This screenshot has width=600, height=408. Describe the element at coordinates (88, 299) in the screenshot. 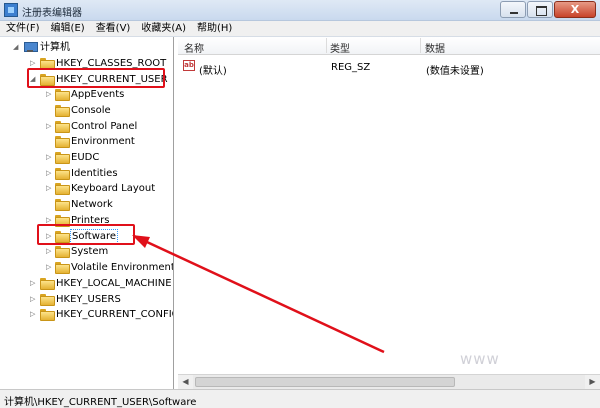

I see `tree-label: HKEY_USERS` at that location.